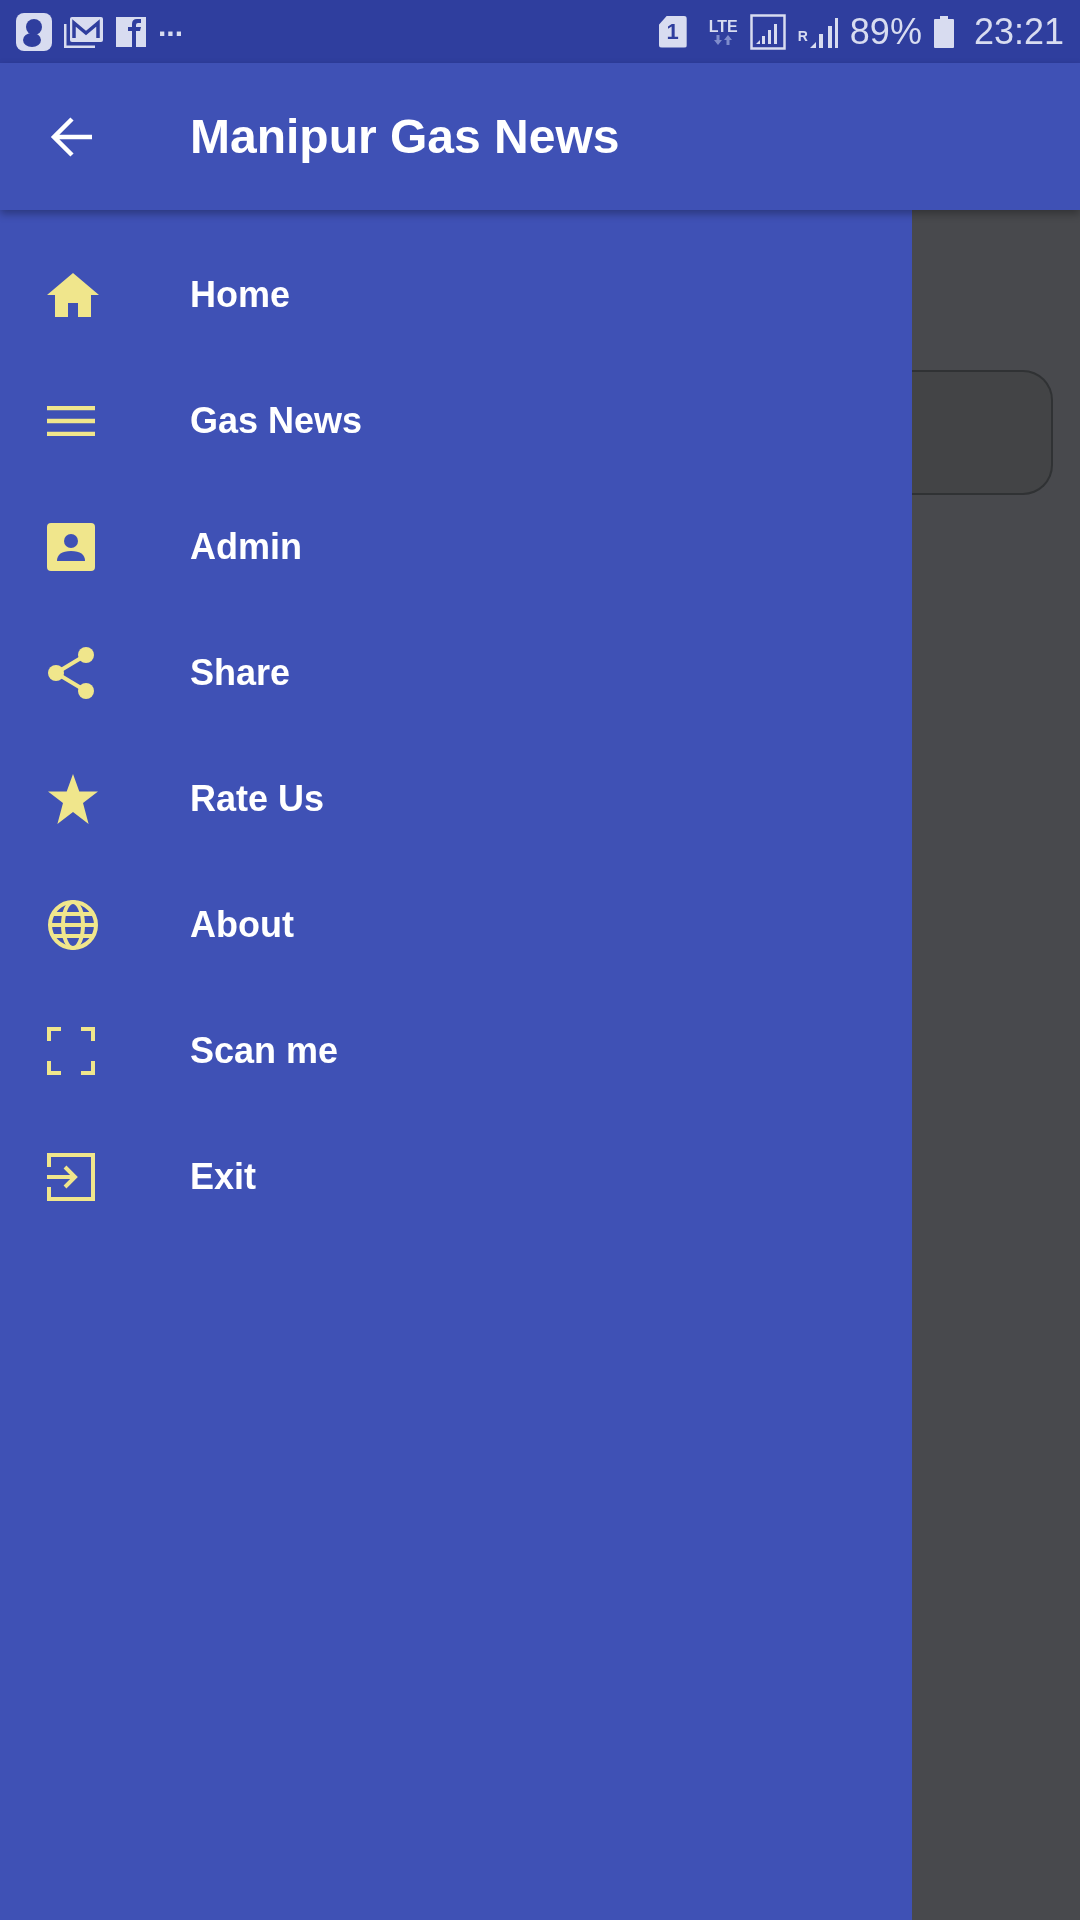 The image size is (1080, 1920). I want to click on roaming-indicator: R, so click(802, 35).